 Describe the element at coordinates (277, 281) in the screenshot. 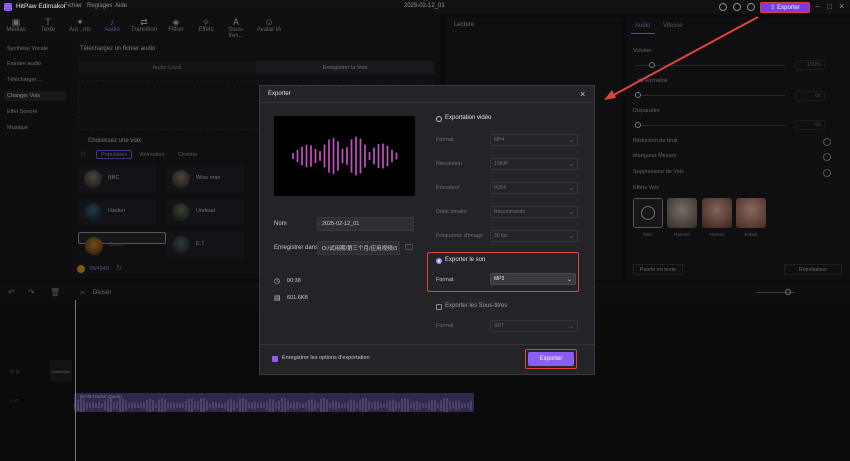

I see `clock-icon: ◷` at that location.